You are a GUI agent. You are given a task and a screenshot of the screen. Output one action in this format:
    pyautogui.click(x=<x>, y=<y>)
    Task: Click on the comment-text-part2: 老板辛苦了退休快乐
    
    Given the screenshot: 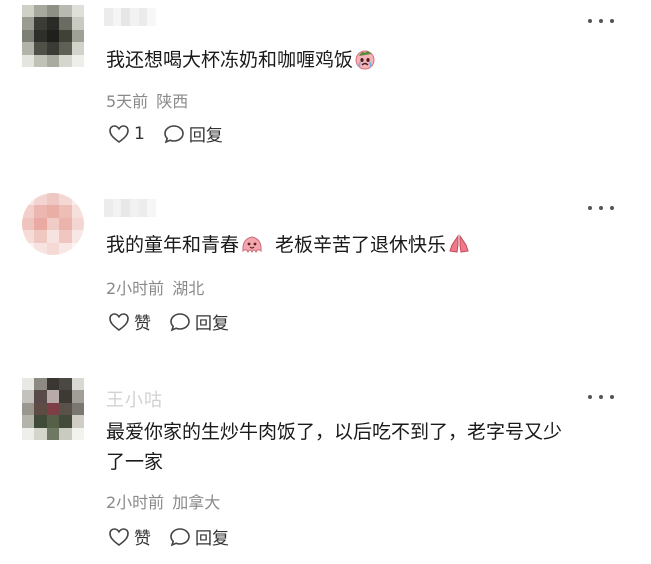 What is the action you would take?
    pyautogui.click(x=361, y=245)
    